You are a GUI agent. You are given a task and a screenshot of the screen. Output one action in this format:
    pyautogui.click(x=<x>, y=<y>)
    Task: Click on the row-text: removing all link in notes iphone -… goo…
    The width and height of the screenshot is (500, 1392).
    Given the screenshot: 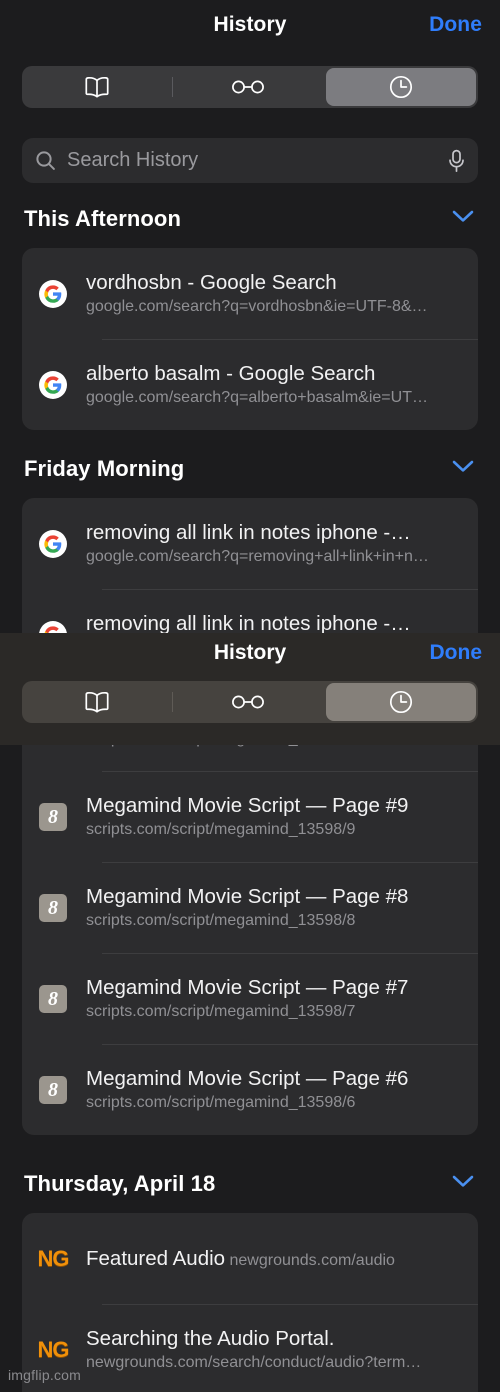 What is the action you would take?
    pyautogui.click(x=275, y=543)
    